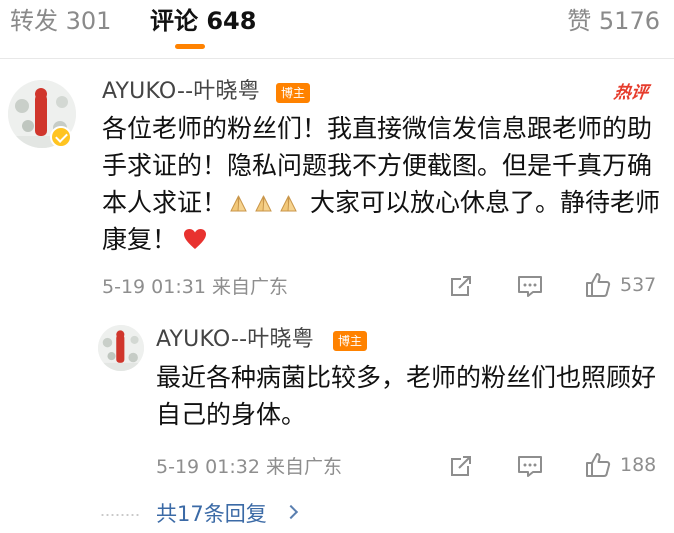  Describe the element at coordinates (203, 21) in the screenshot. I see `tab-comments: 评论 648` at that location.